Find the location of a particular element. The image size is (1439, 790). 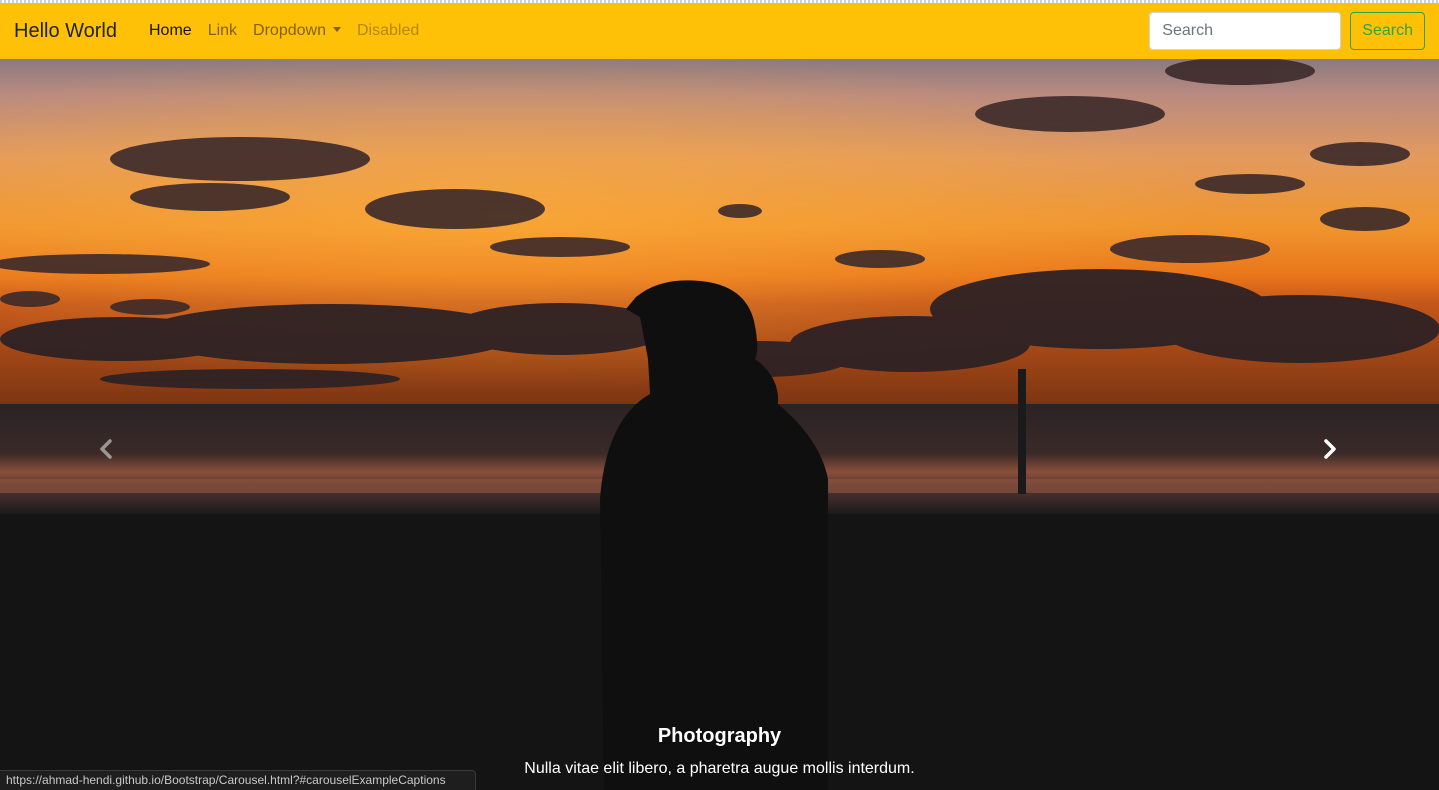

nav-link-link: Link is located at coordinates (222, 31).